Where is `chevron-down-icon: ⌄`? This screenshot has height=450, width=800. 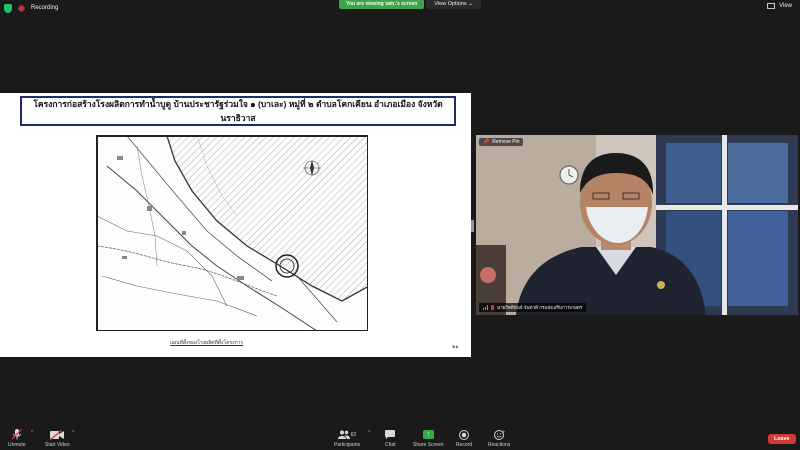
chevron-down-icon: ⌄ is located at coordinates (470, 4).